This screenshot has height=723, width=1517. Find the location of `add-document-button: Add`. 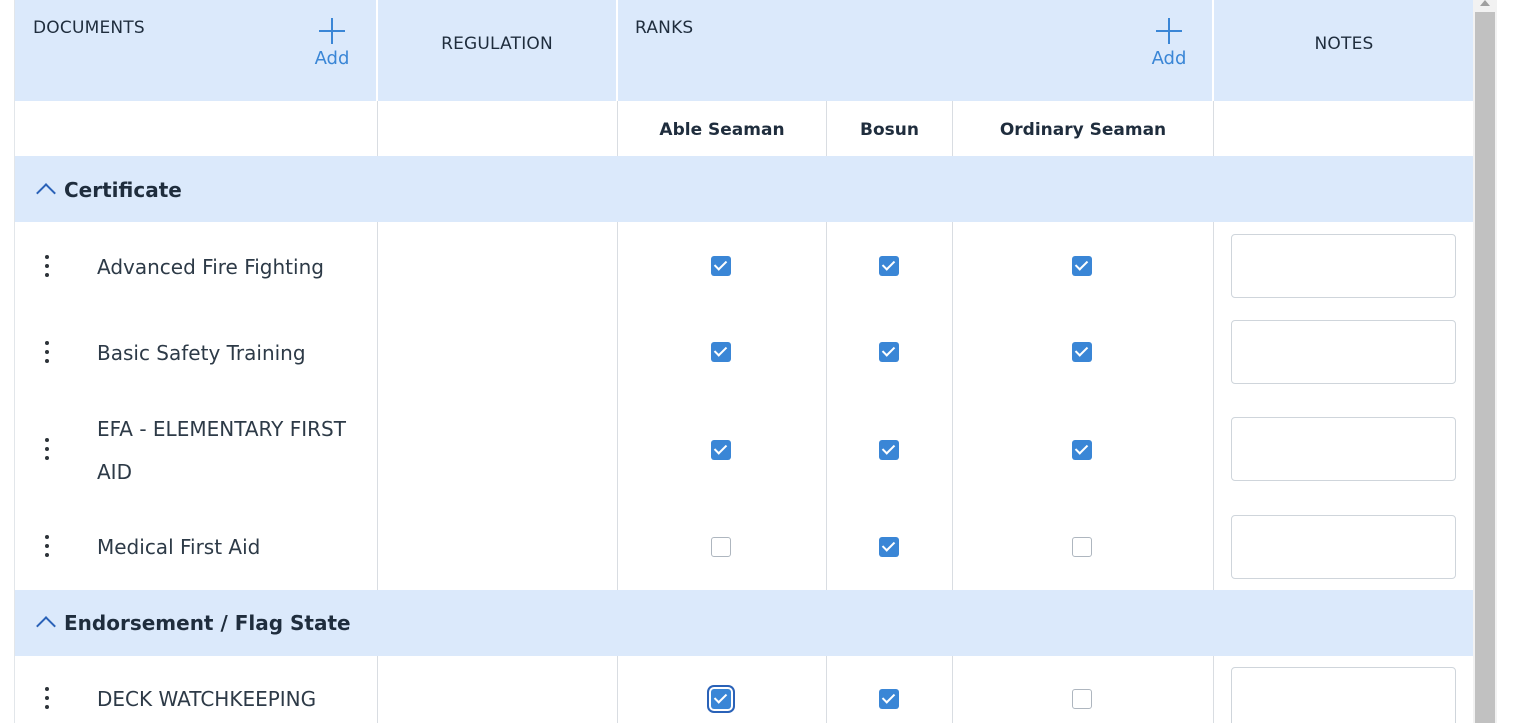

add-document-button: Add is located at coordinates (332, 43).